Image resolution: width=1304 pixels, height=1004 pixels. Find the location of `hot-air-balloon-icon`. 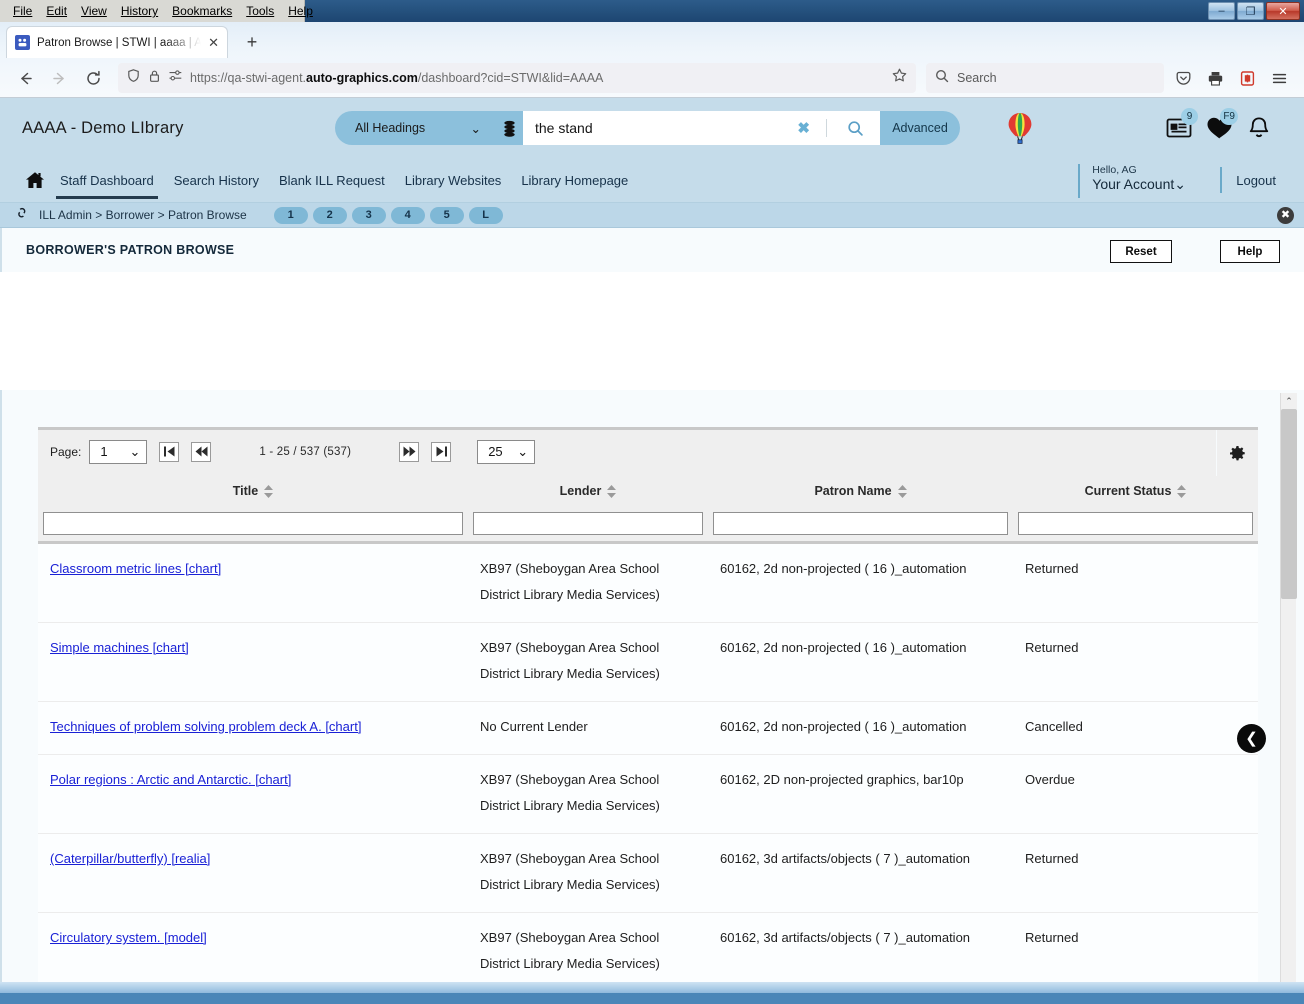

hot-air-balloon-icon is located at coordinates (1020, 131).